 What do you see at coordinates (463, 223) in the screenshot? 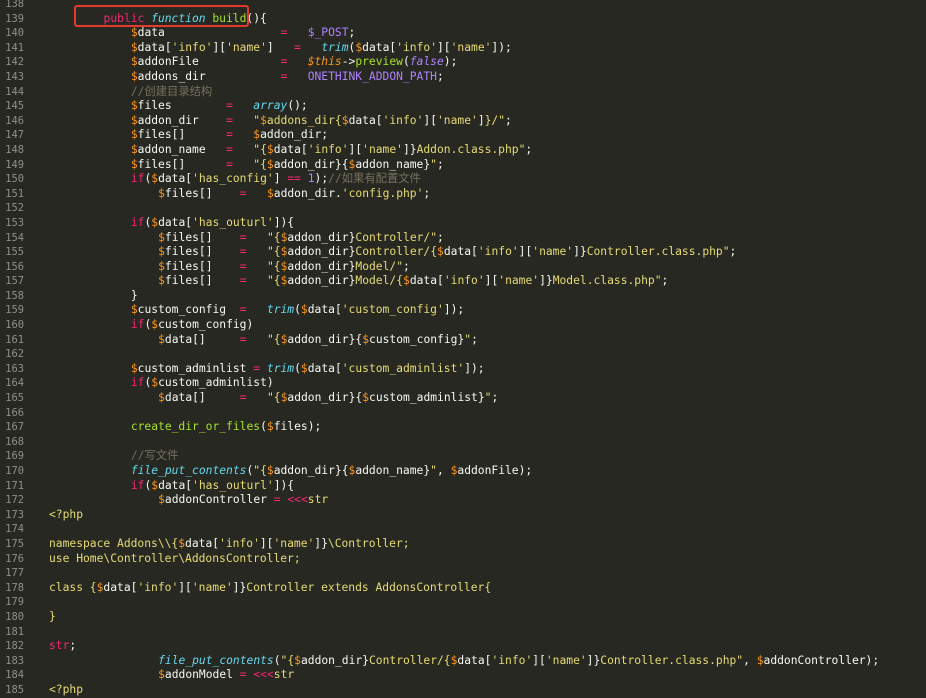
I see `code-line: 153 if($data['has_outurl']){` at bounding box center [463, 223].